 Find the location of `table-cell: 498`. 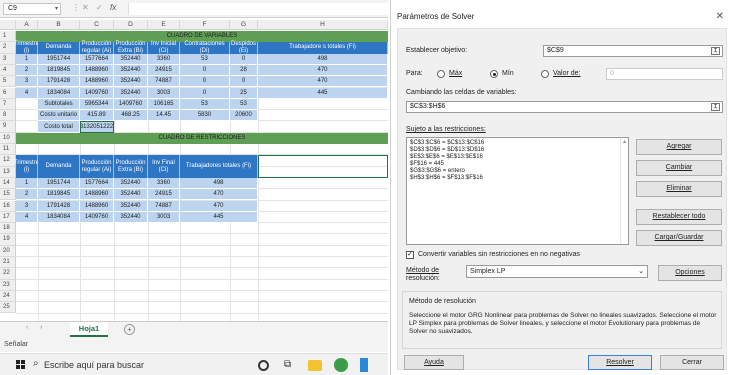

table-cell: 498 is located at coordinates (219, 183).